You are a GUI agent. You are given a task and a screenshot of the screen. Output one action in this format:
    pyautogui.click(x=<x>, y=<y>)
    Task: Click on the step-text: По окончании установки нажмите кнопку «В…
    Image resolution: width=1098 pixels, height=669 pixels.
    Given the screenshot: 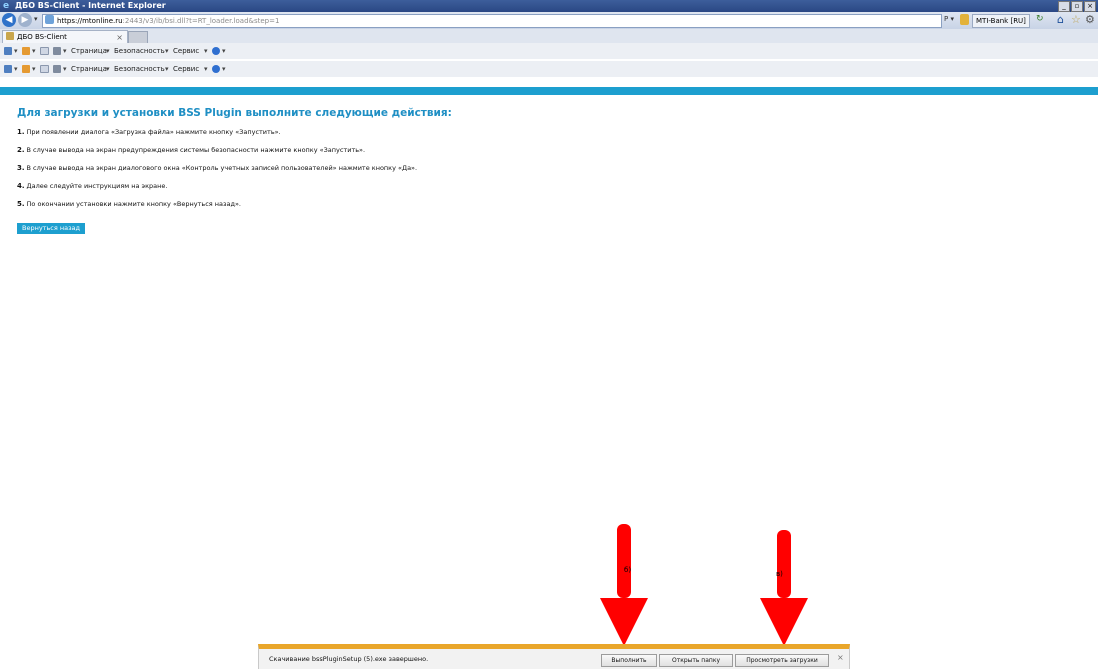 What is the action you would take?
    pyautogui.click(x=133, y=204)
    